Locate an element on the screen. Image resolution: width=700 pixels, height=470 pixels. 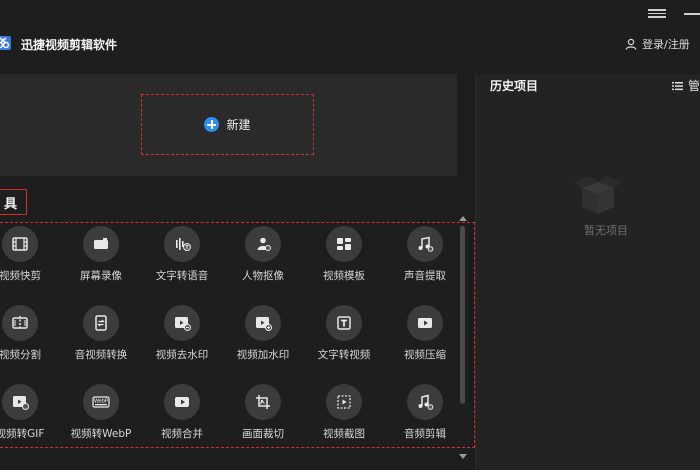
empty-history-text: 暂无项目 is located at coordinates (606, 230).